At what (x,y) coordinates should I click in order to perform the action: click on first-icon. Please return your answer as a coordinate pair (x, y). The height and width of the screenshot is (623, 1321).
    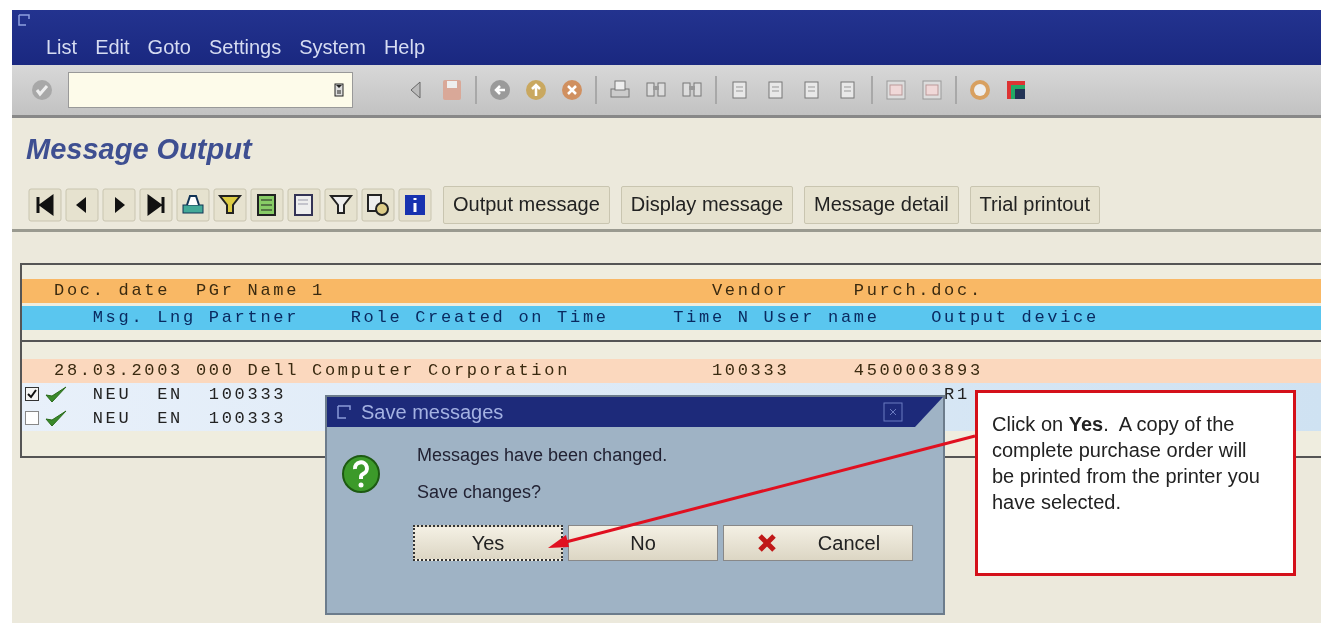
    Looking at the image, I should click on (45, 204).